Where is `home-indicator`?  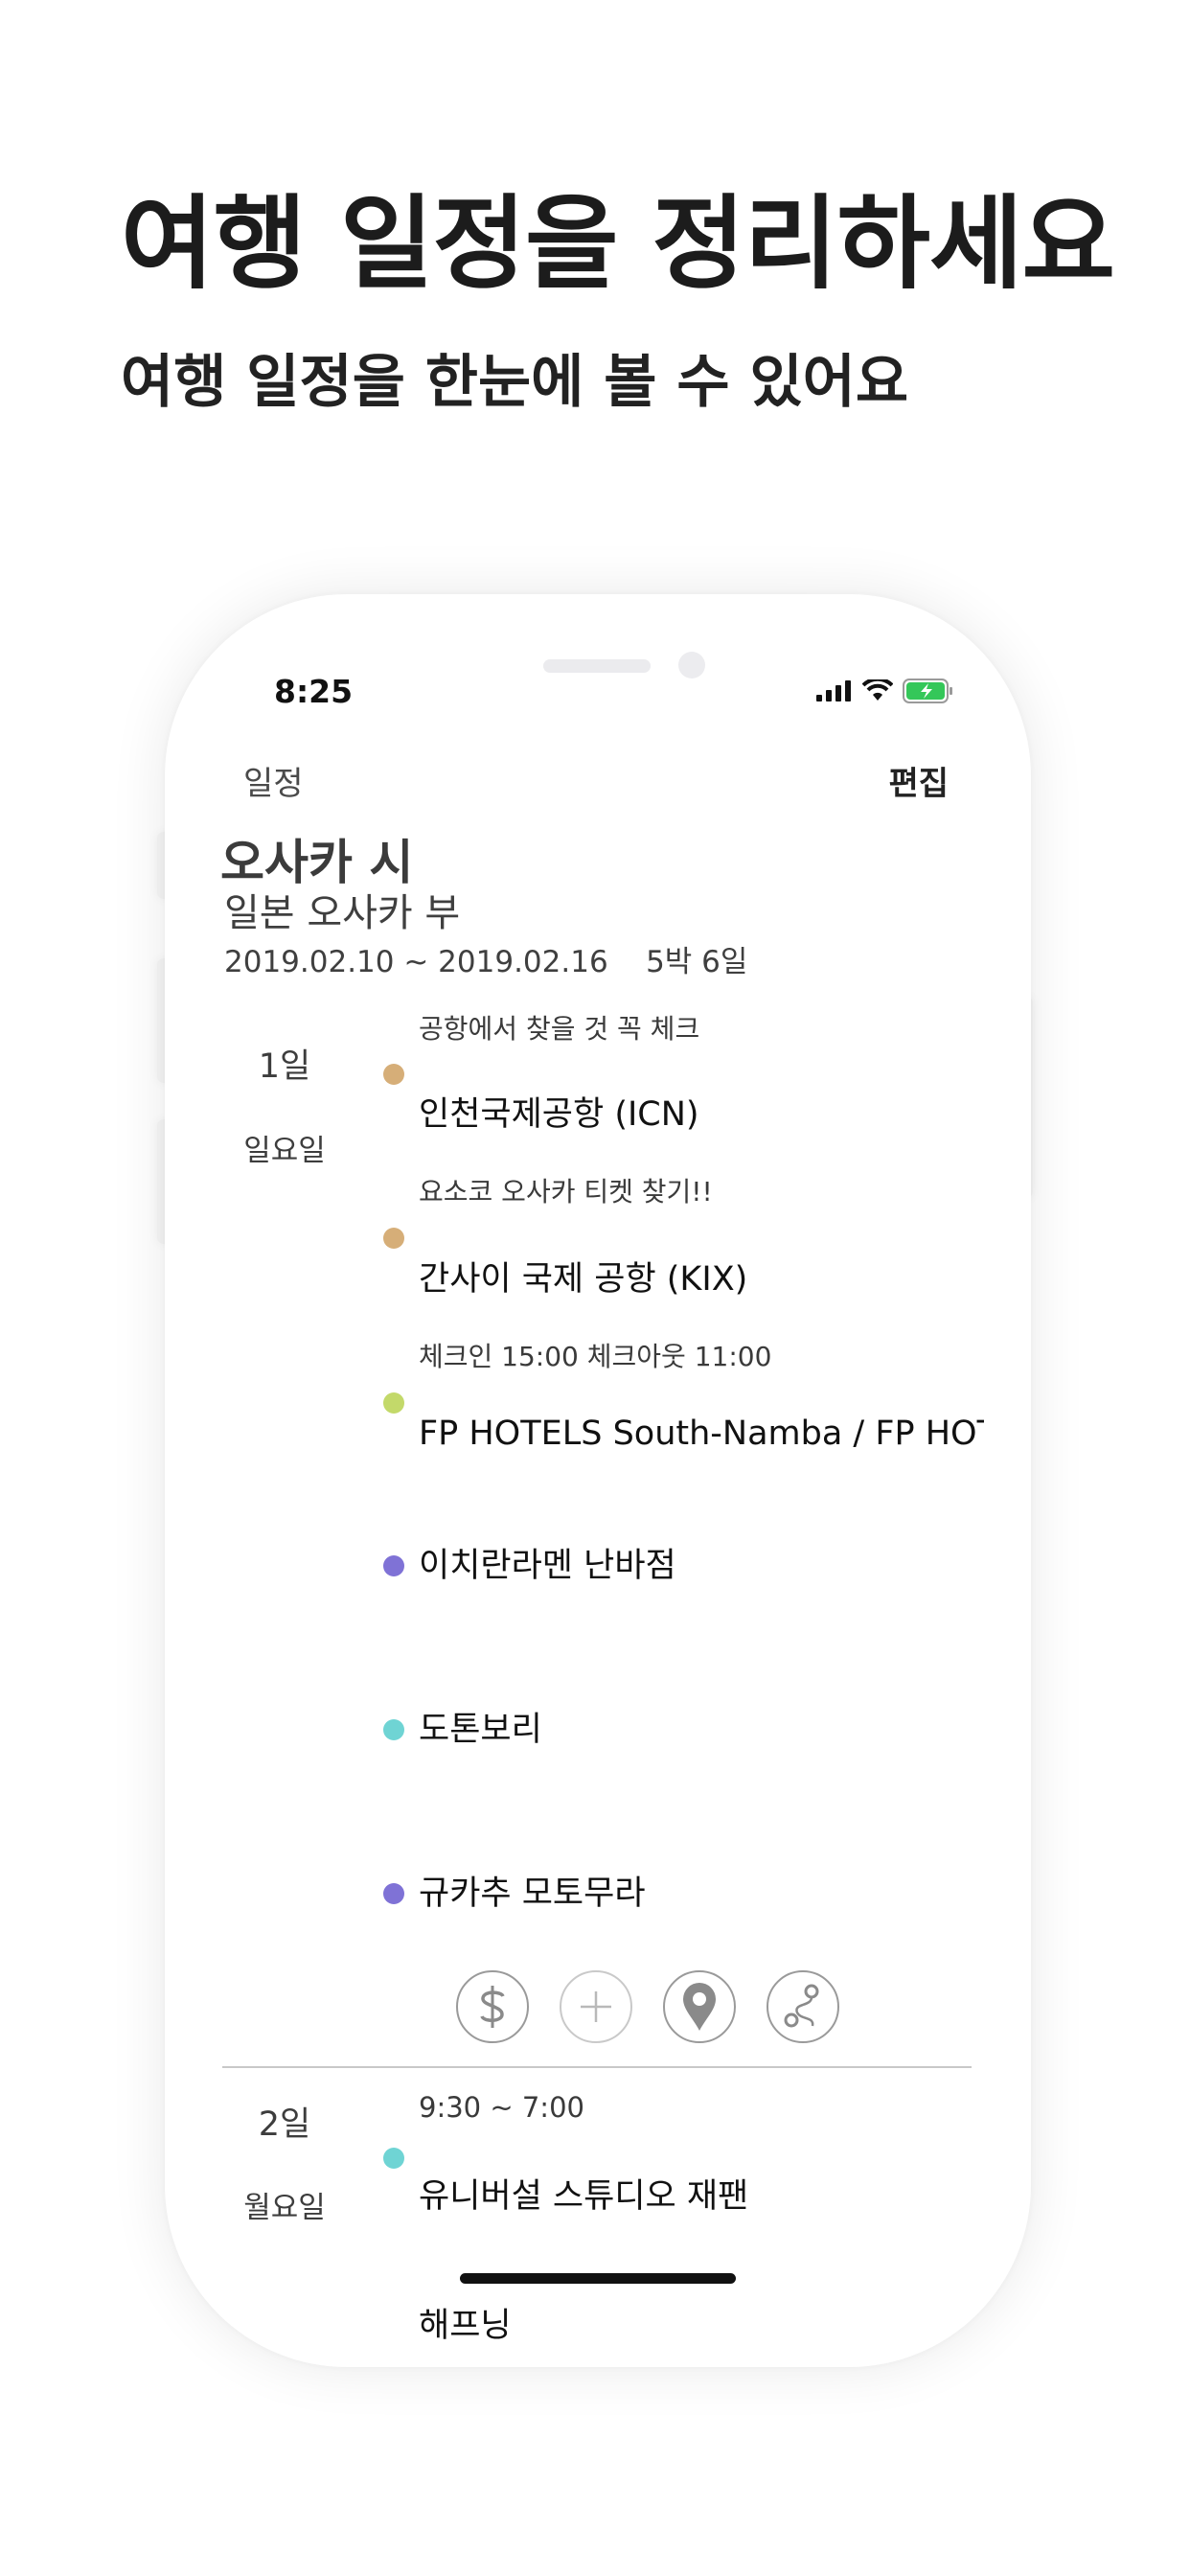 home-indicator is located at coordinates (598, 2278).